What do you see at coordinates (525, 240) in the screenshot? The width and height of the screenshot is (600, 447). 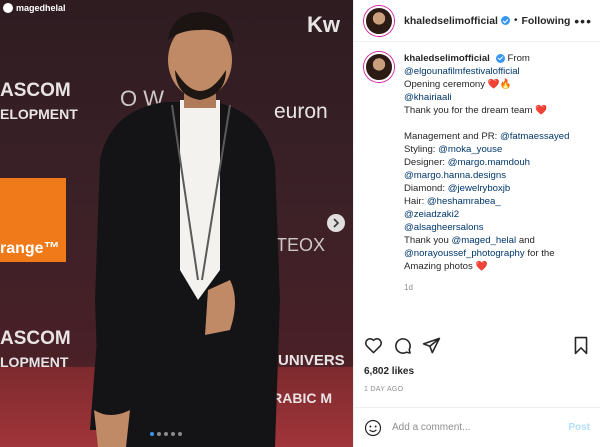 I see `caption-text: and` at bounding box center [525, 240].